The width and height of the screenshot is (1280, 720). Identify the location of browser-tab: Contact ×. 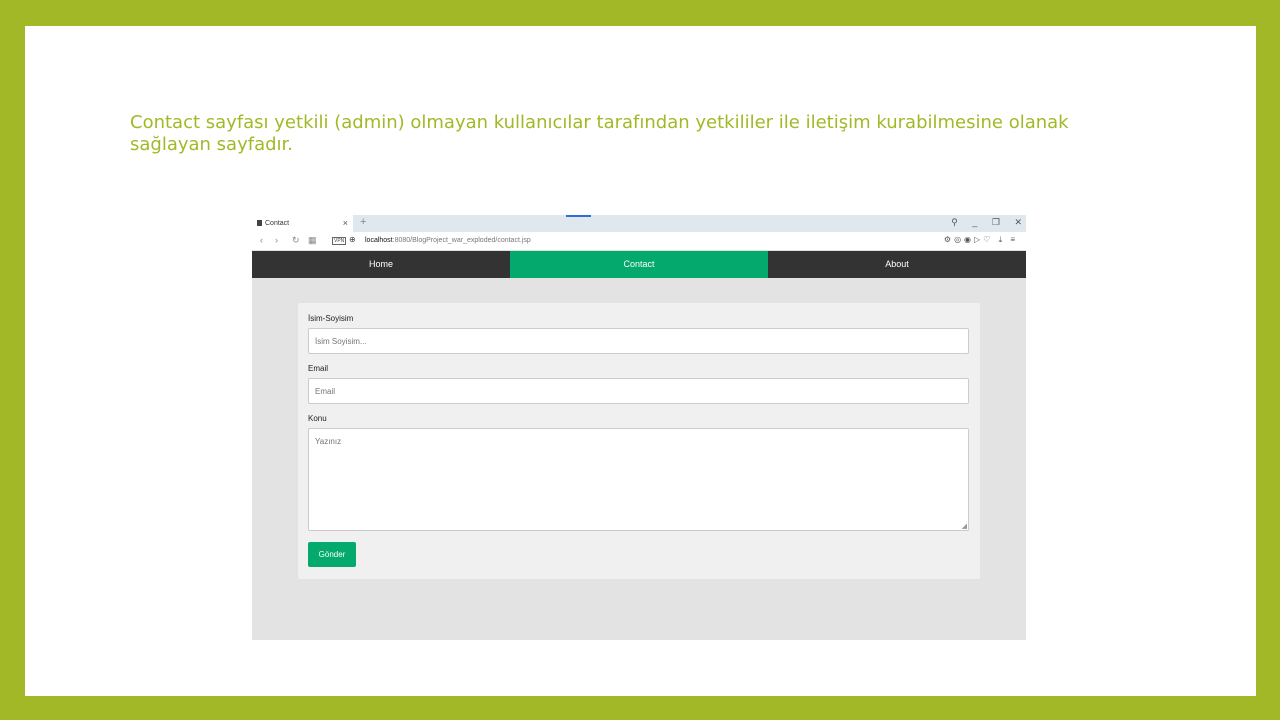
(302, 223).